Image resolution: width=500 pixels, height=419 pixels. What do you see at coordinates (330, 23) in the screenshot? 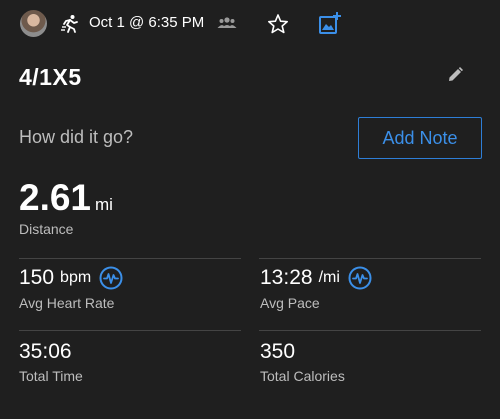
I see `add-photo-icon` at bounding box center [330, 23].